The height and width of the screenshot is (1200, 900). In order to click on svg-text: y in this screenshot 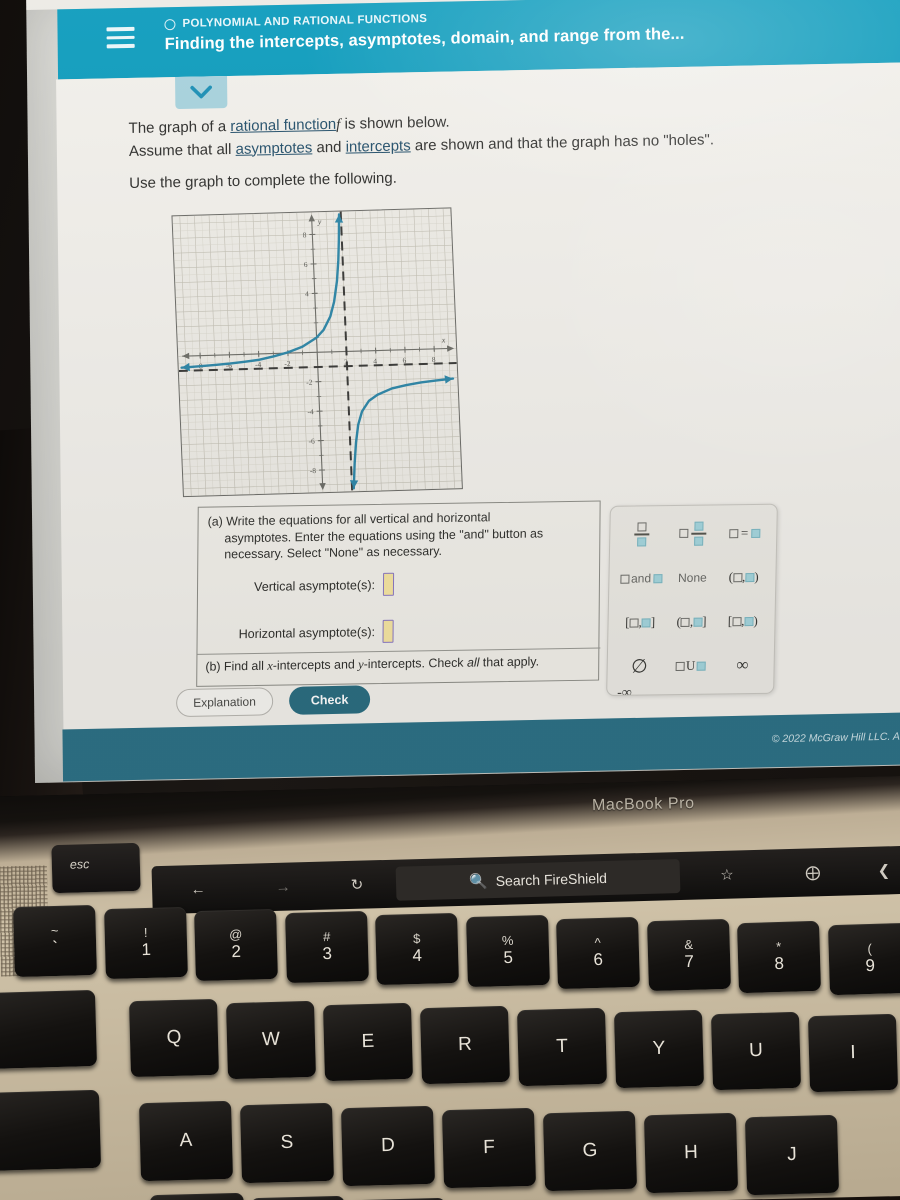, I will do `click(319, 221)`.